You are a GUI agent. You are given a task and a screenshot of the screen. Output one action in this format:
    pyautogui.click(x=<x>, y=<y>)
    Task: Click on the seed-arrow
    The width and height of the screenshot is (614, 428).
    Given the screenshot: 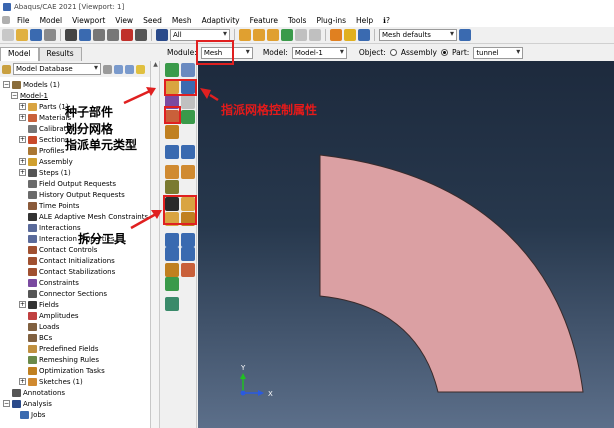 What is the action you would take?
    pyautogui.click(x=137, y=97)
    